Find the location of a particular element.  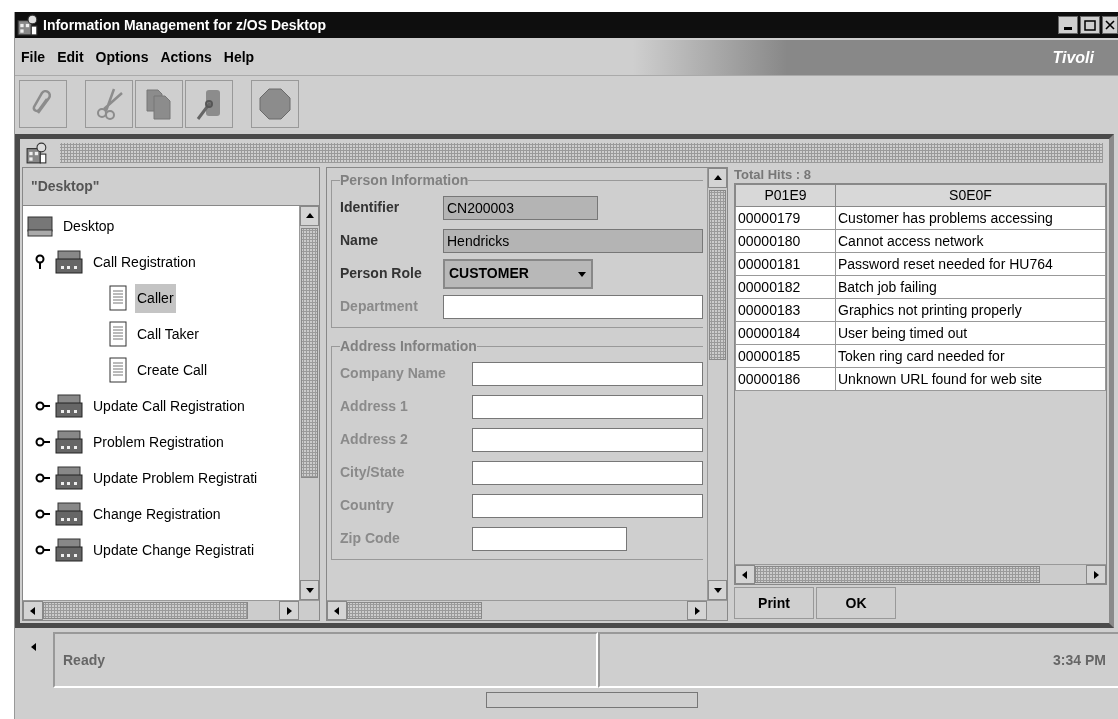

section-title: Person Information is located at coordinates (404, 180).